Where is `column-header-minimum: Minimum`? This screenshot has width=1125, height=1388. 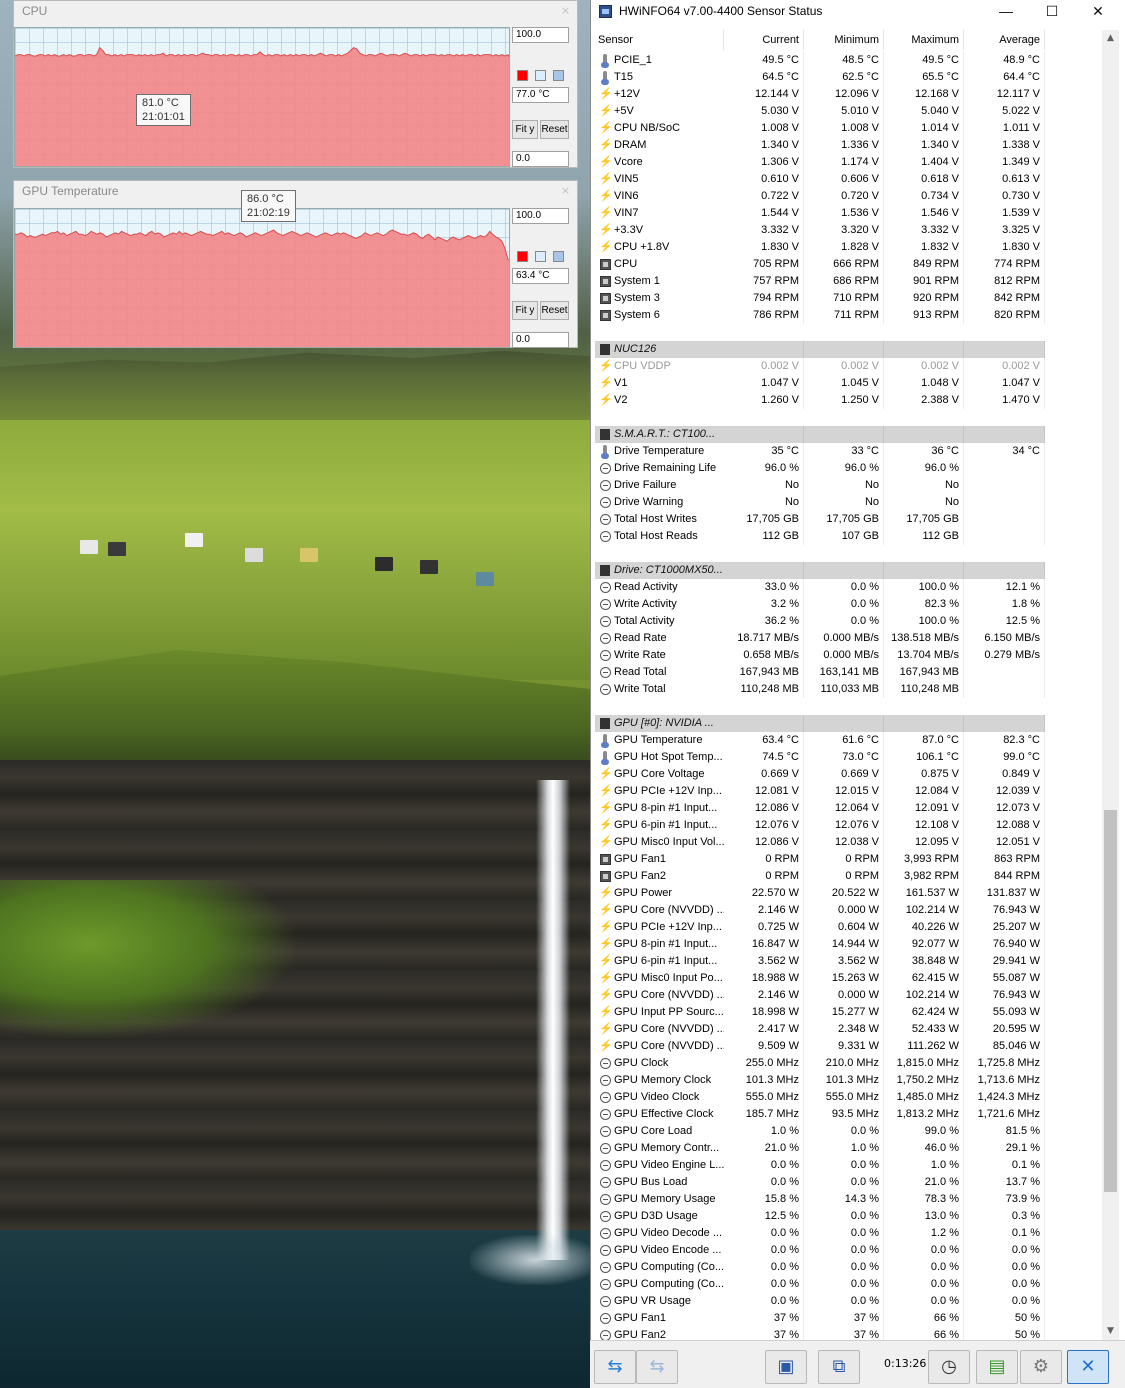
column-header-minimum: Minimum is located at coordinates (844, 40).